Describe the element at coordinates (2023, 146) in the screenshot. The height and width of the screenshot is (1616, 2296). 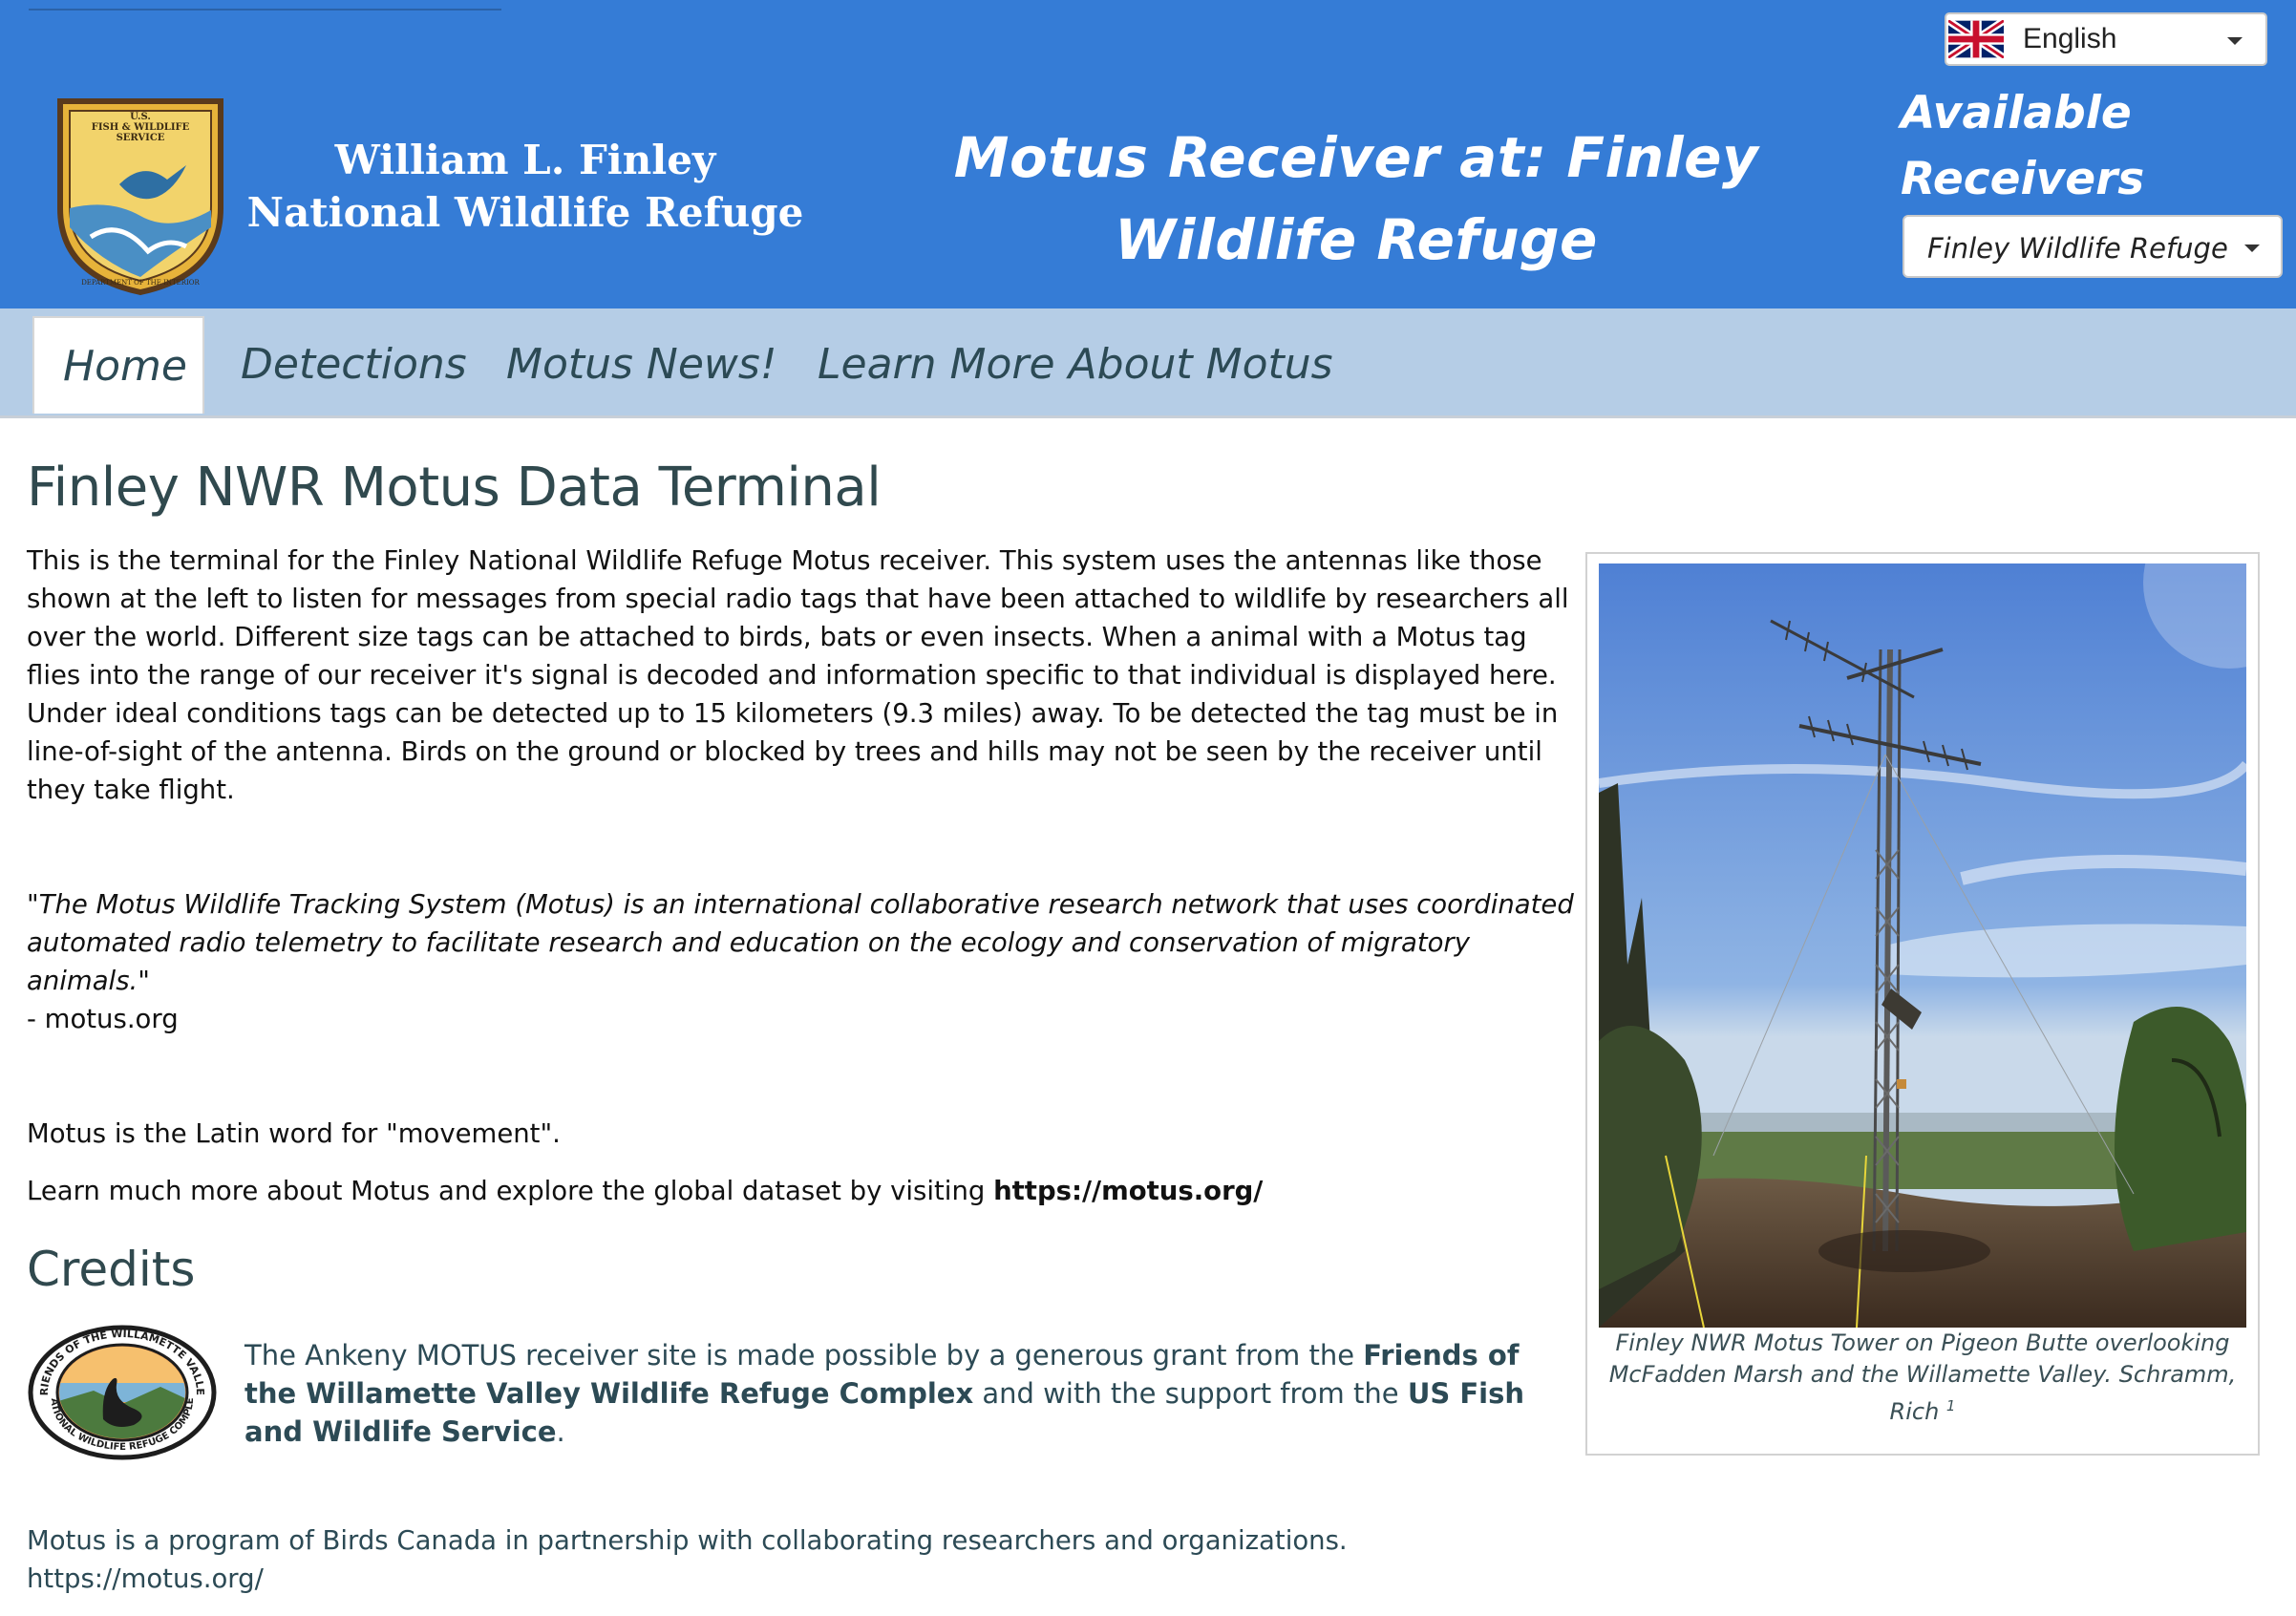
I see `available-receivers-heading: Available Receivers` at that location.